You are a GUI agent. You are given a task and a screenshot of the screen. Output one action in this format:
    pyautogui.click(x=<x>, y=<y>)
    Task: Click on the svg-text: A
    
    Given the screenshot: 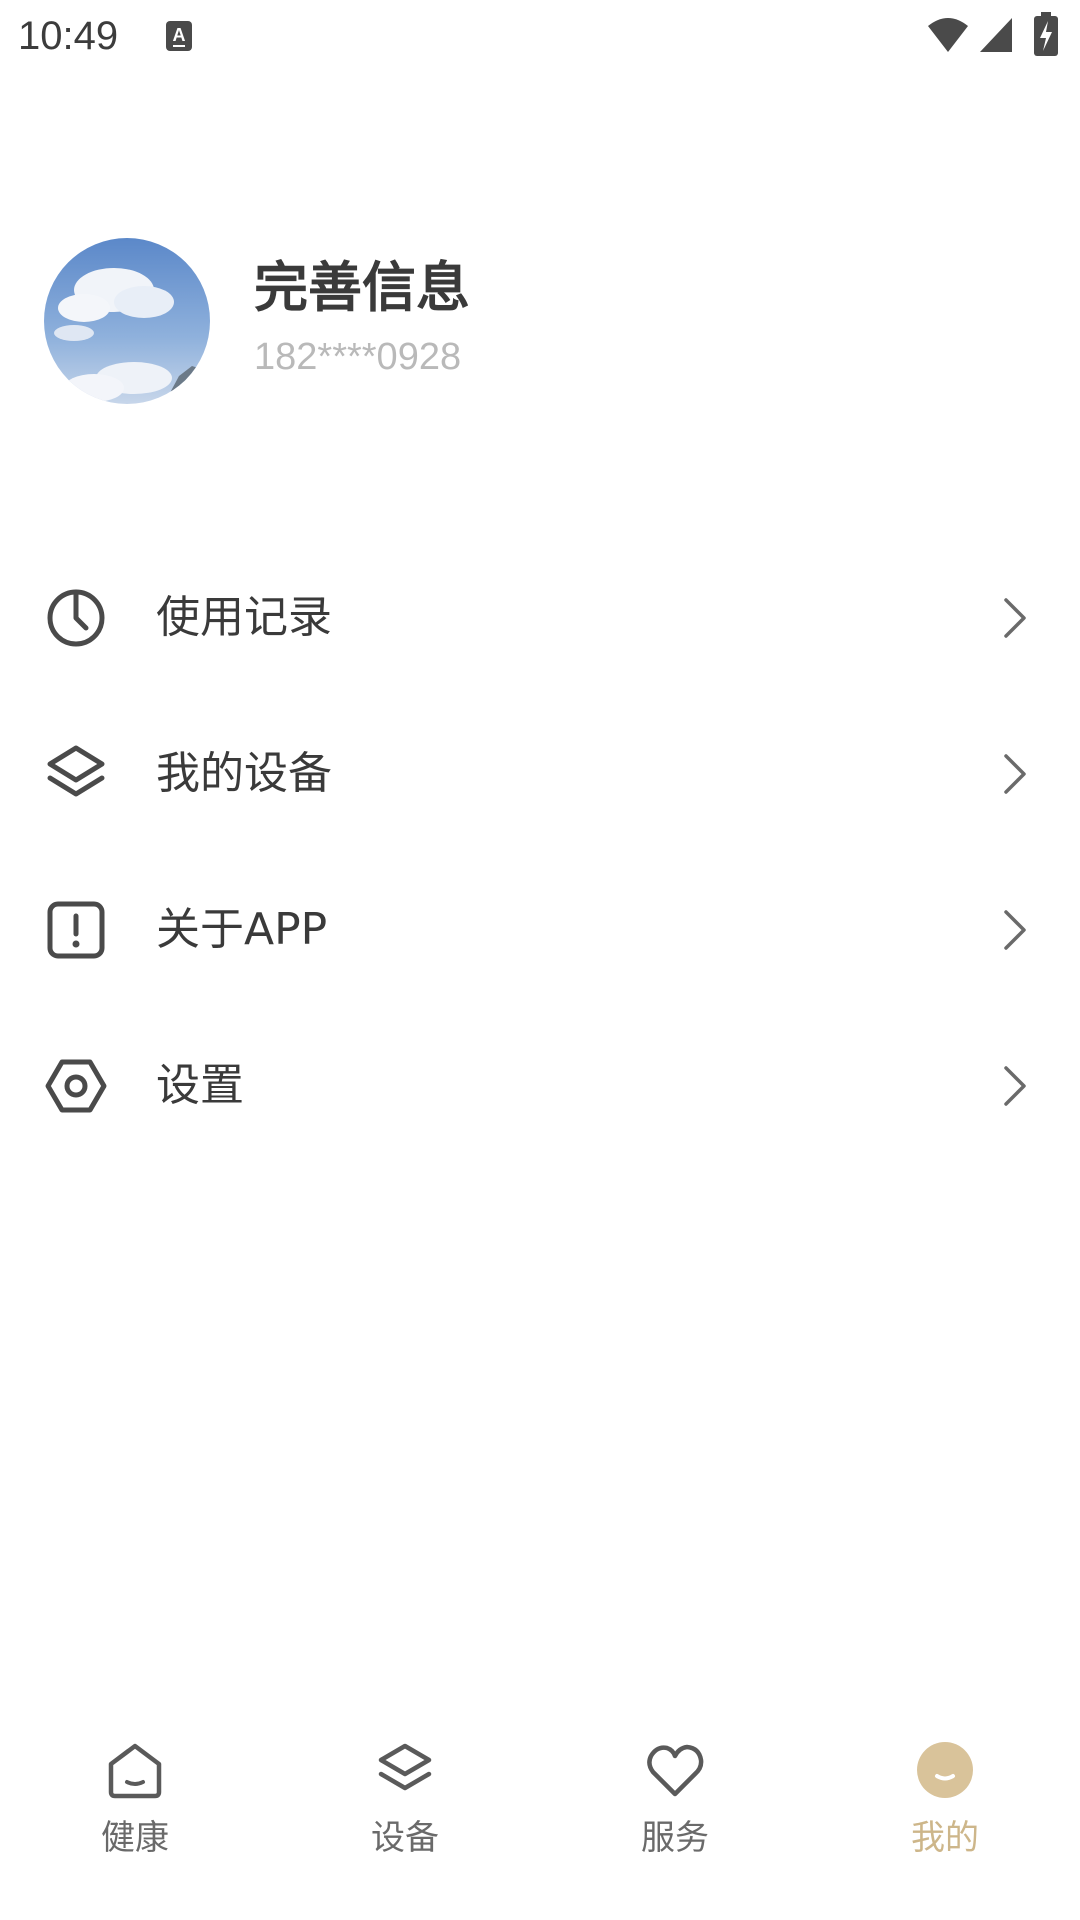 What is the action you would take?
    pyautogui.click(x=179, y=35)
    